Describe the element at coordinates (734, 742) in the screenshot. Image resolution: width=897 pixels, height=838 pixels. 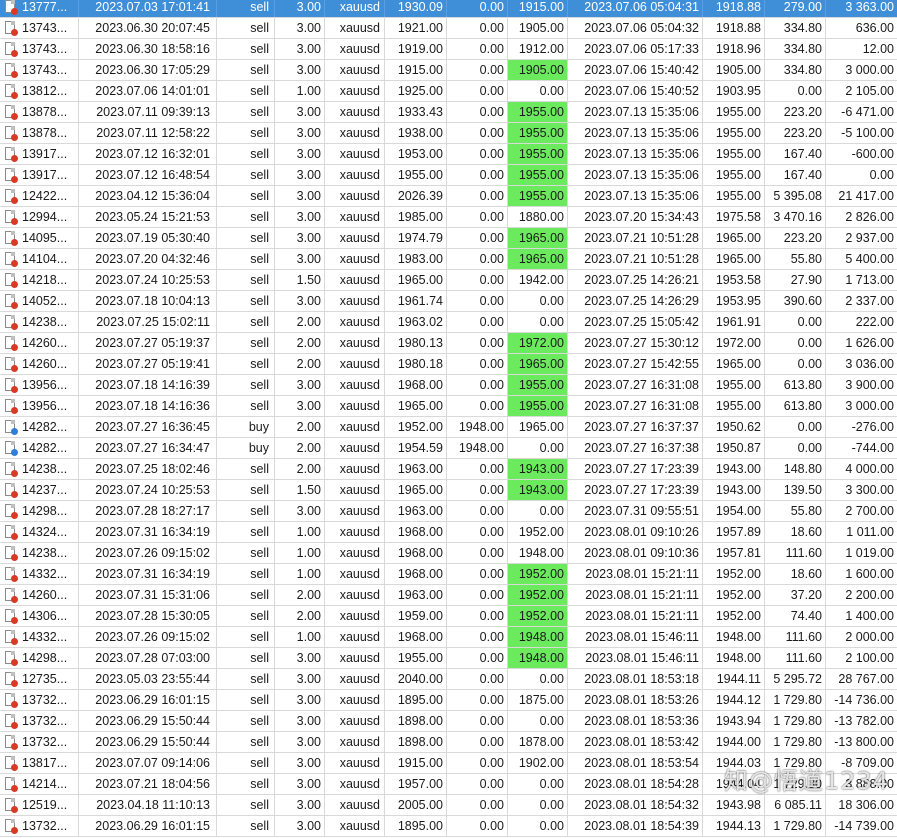
I see `close-price-cell: 1944.00` at that location.